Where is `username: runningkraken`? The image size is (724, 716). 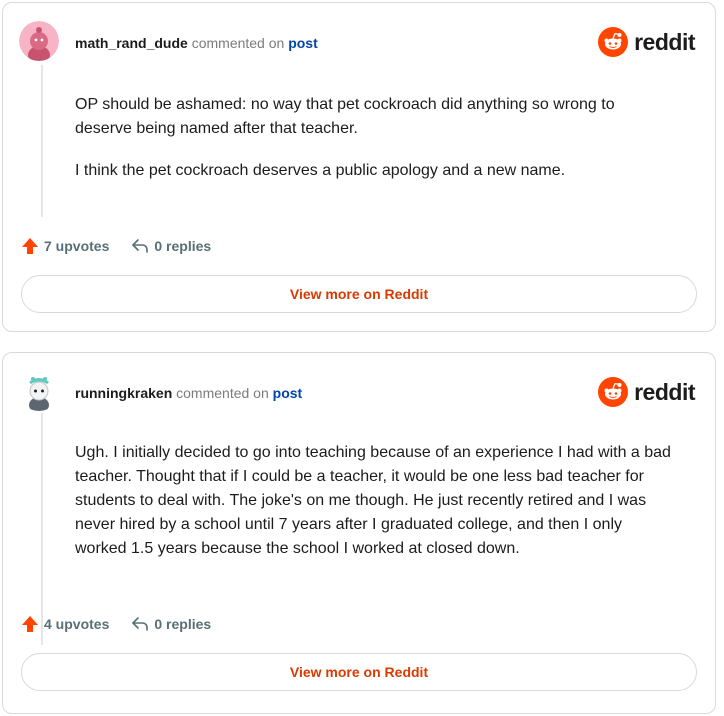
username: runningkraken is located at coordinates (123, 393).